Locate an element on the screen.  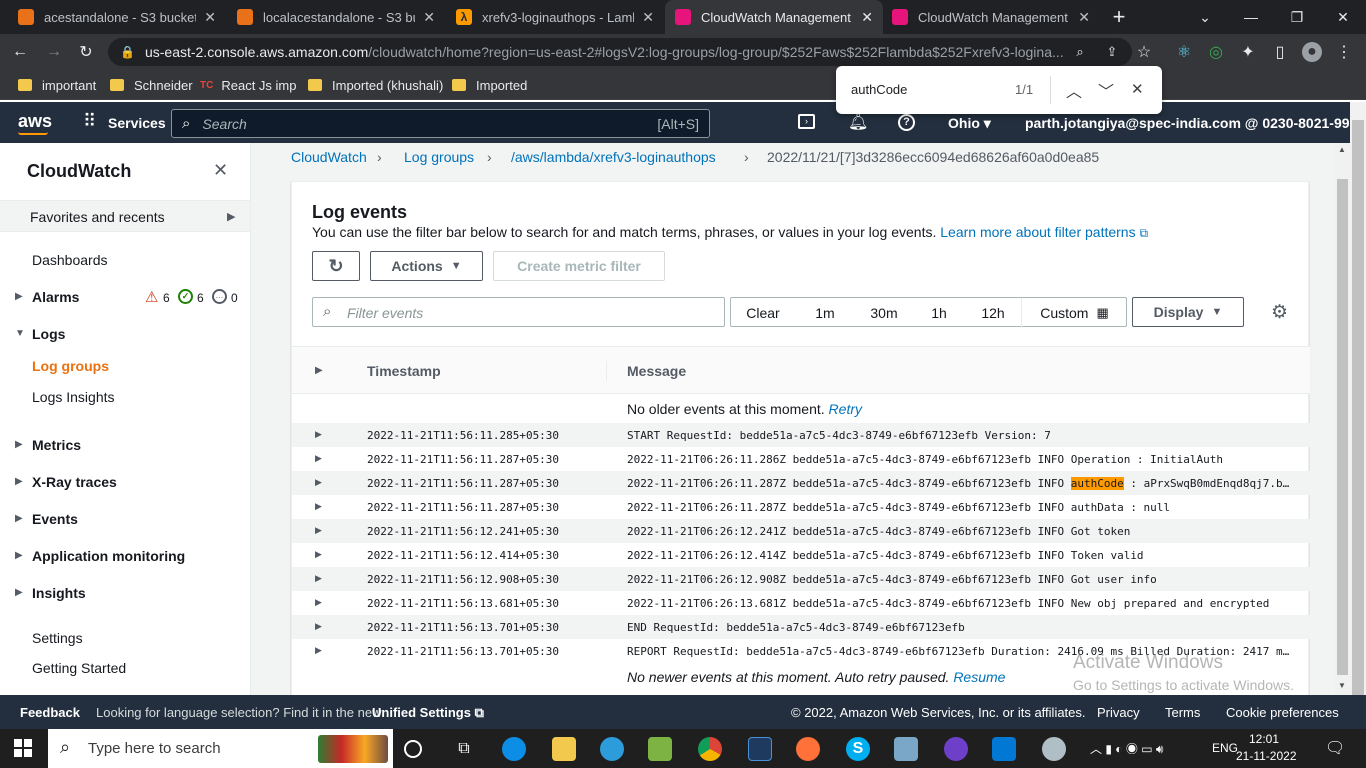
refresh-button: ↻ is located at coordinates (336, 266).